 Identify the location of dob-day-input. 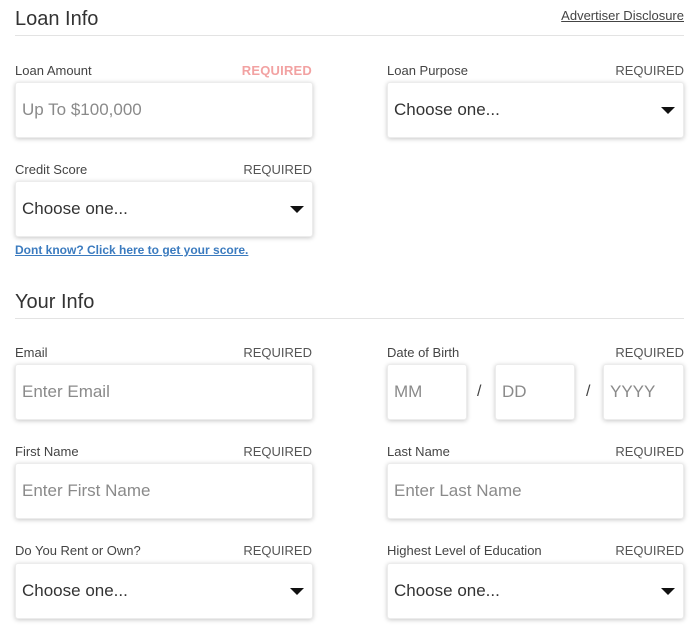
(535, 392).